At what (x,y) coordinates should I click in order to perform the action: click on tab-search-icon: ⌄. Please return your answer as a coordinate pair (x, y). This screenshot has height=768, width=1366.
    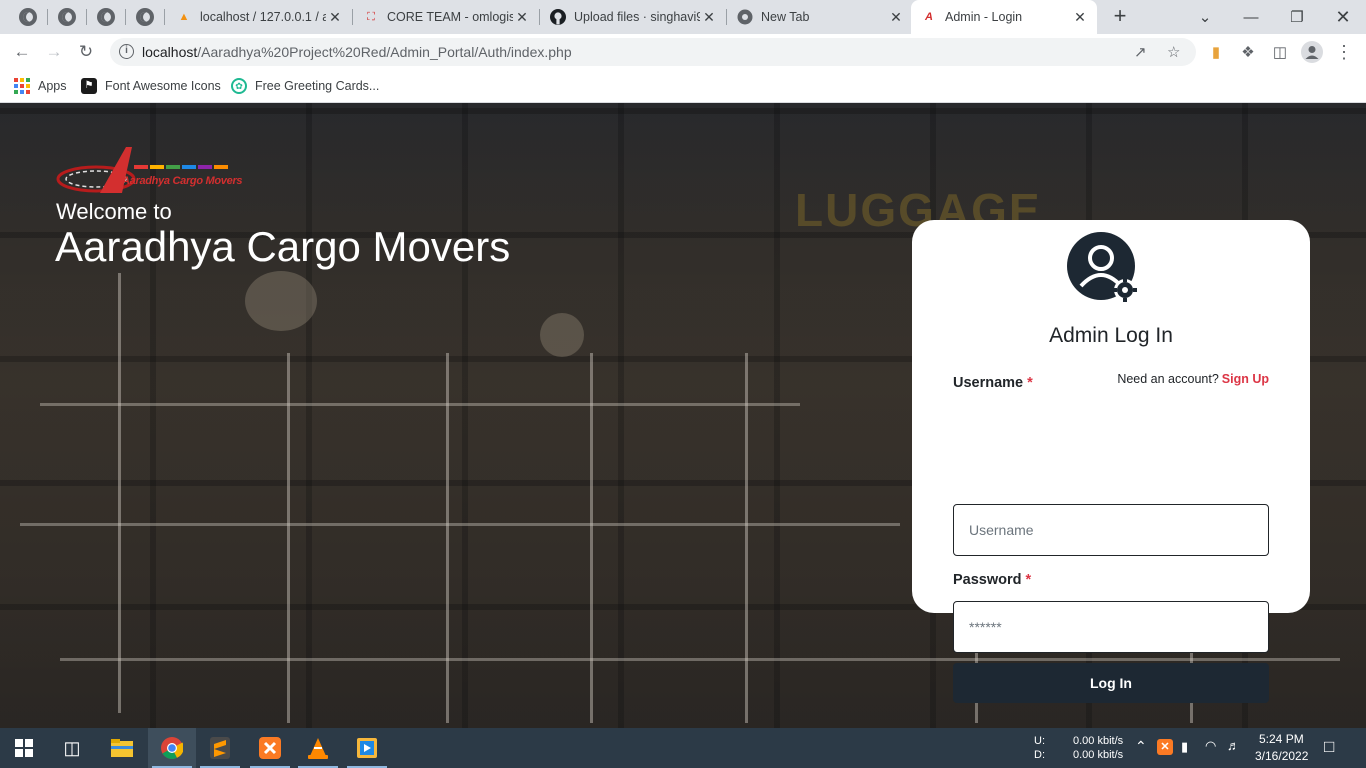
    Looking at the image, I should click on (1205, 17).